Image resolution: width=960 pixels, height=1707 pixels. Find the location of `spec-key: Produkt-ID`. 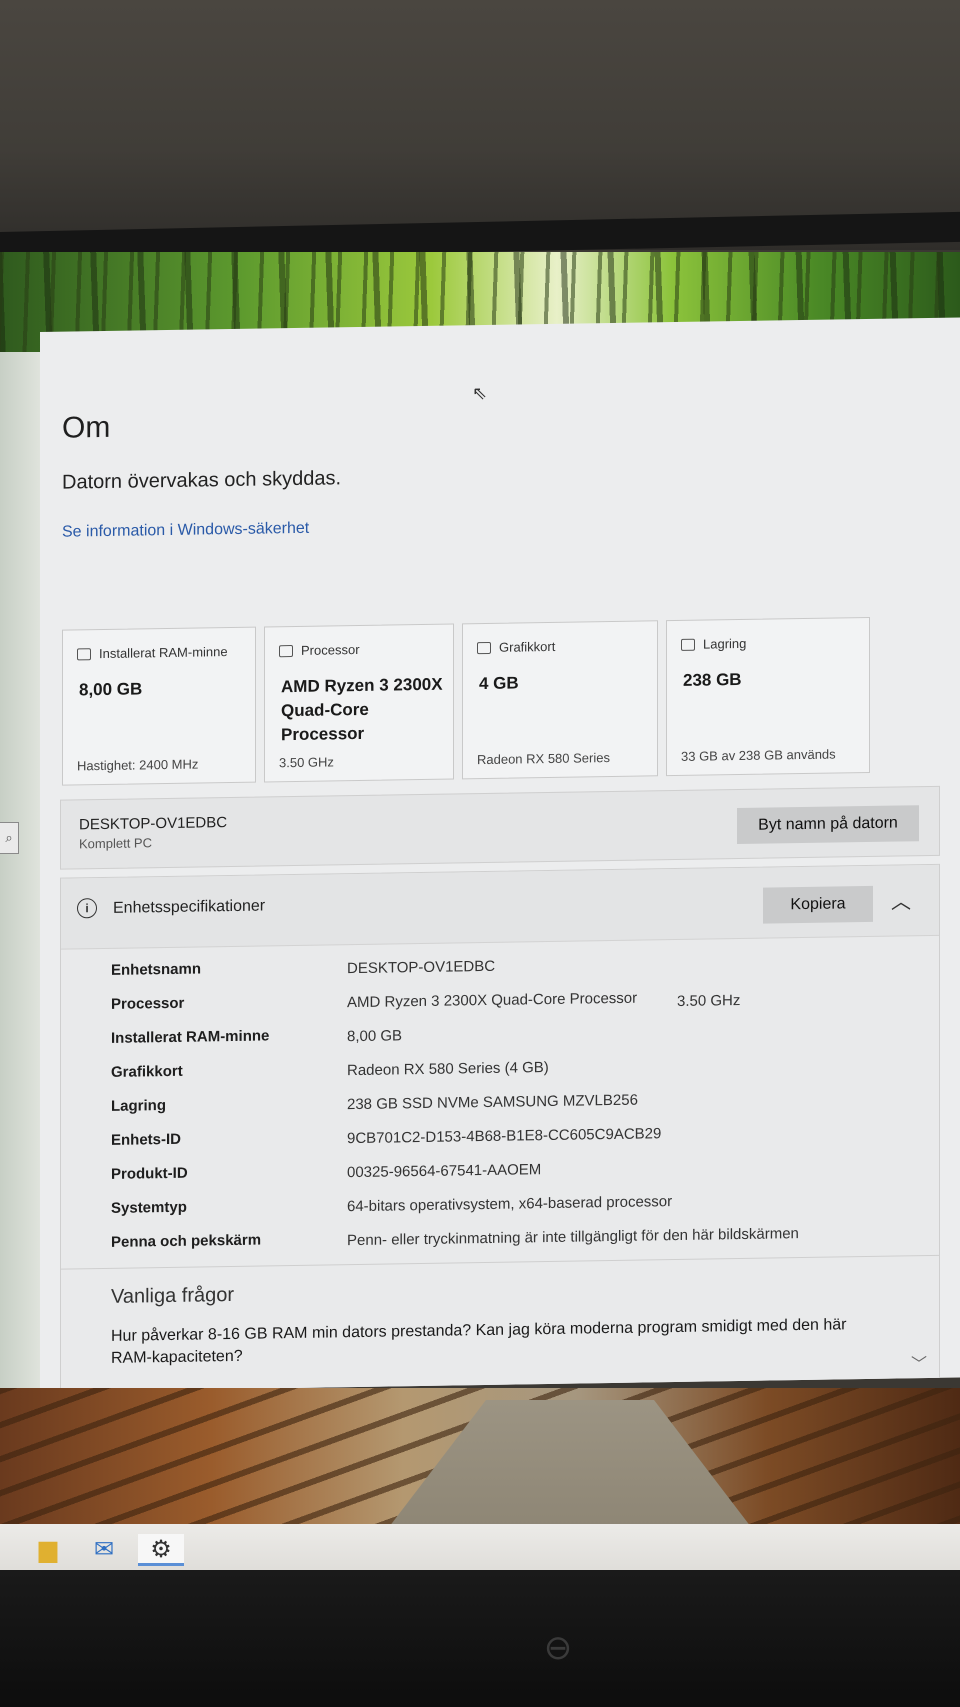

spec-key: Produkt-ID is located at coordinates (149, 1173).